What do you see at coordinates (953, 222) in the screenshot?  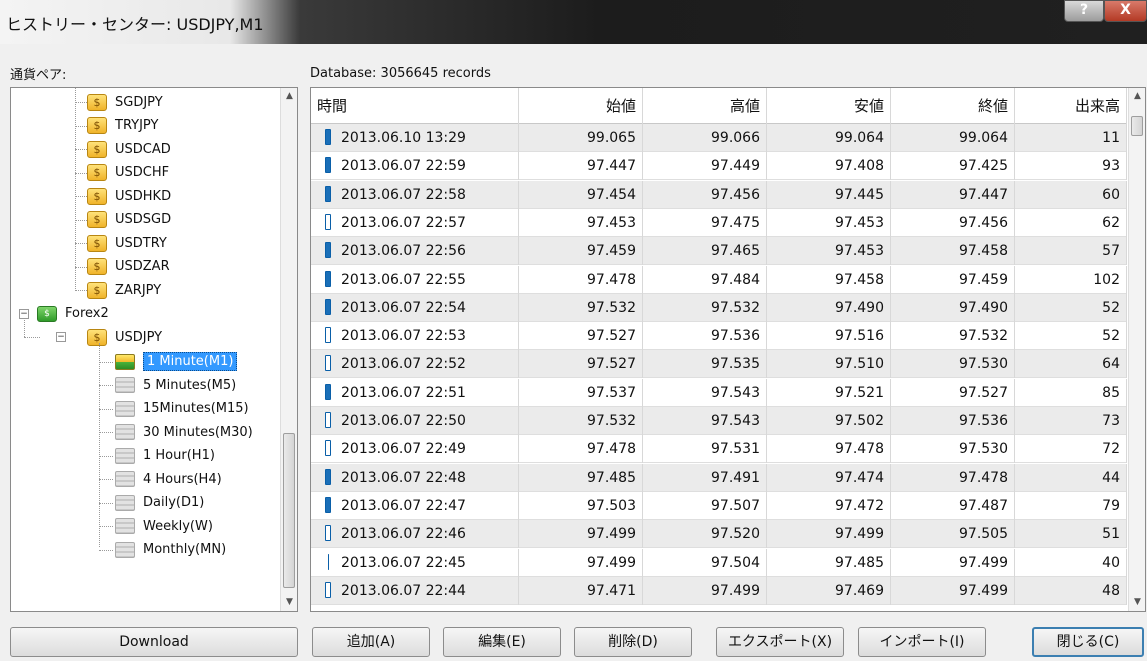 I see `close-cell: 97.456` at bounding box center [953, 222].